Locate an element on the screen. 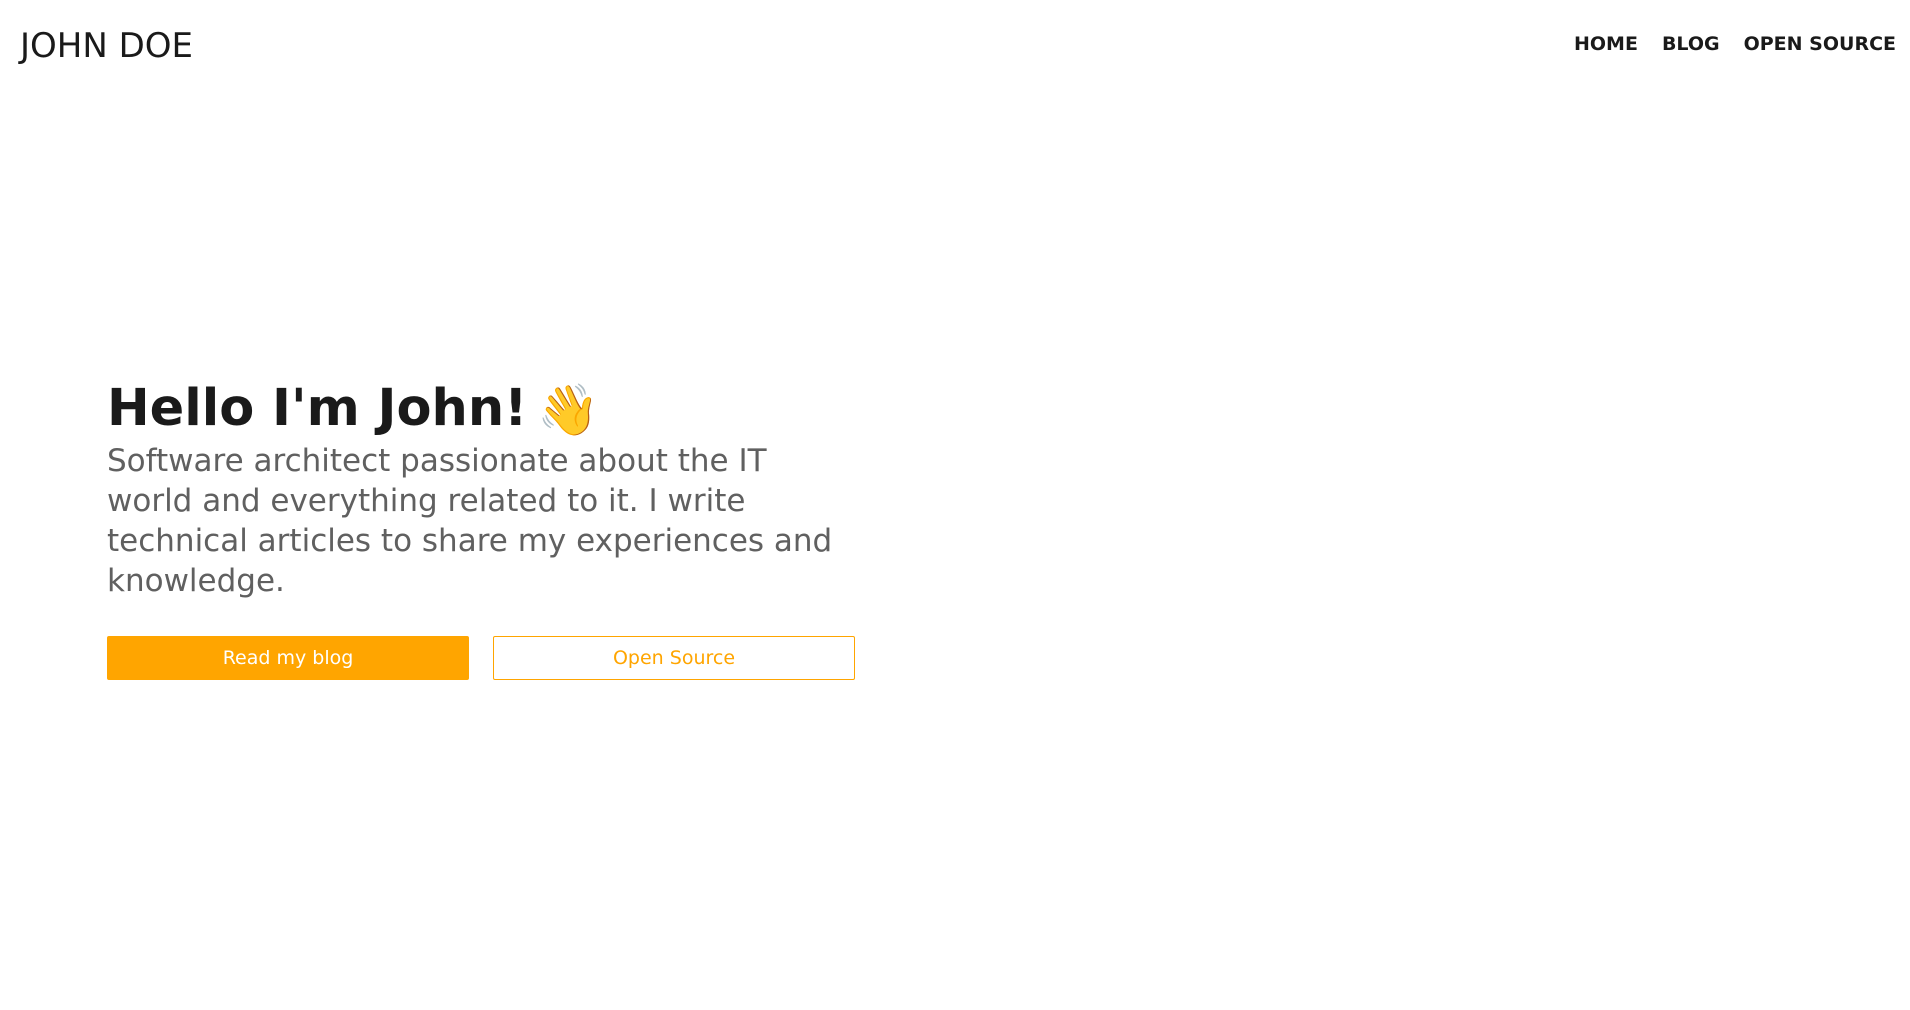  nav-link-open-source: OPEN SOURCE is located at coordinates (1820, 44).